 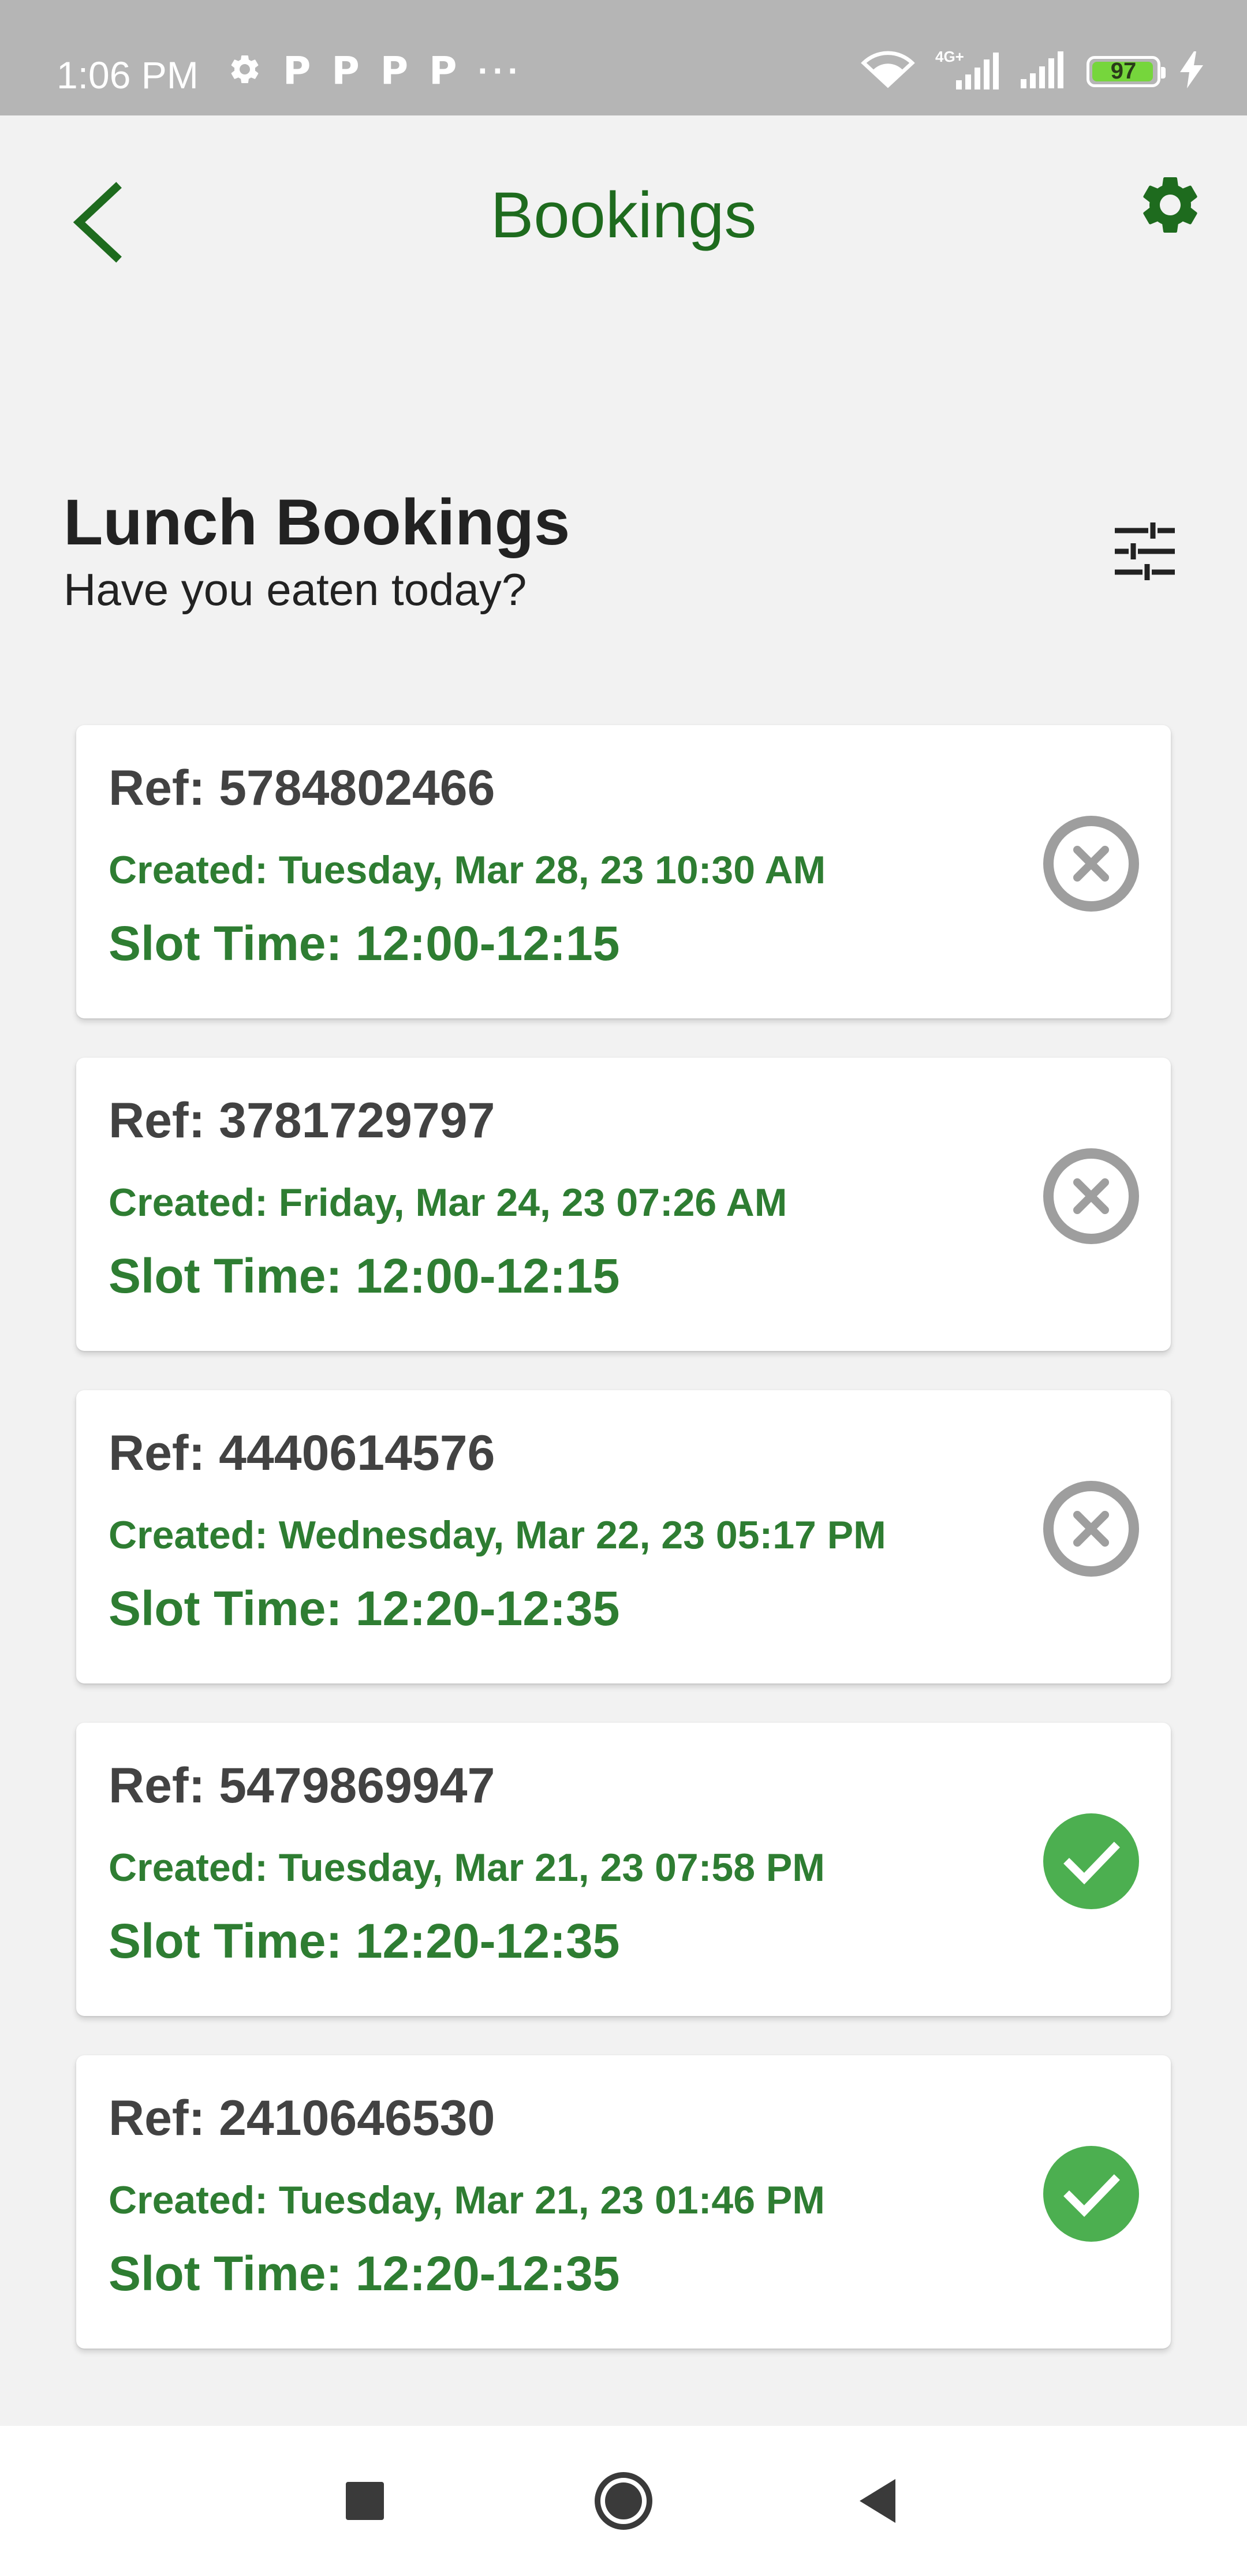 I want to click on settings-button, so click(x=1170, y=204).